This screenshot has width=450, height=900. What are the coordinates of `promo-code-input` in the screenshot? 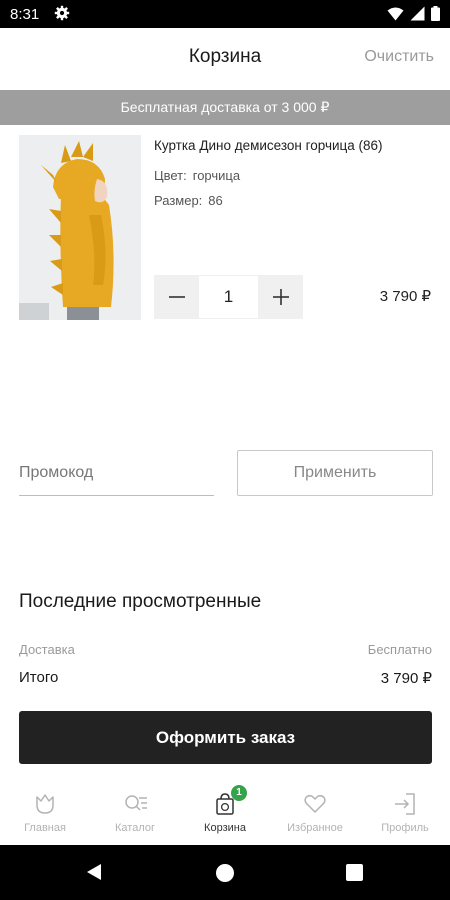 It's located at (116, 473).